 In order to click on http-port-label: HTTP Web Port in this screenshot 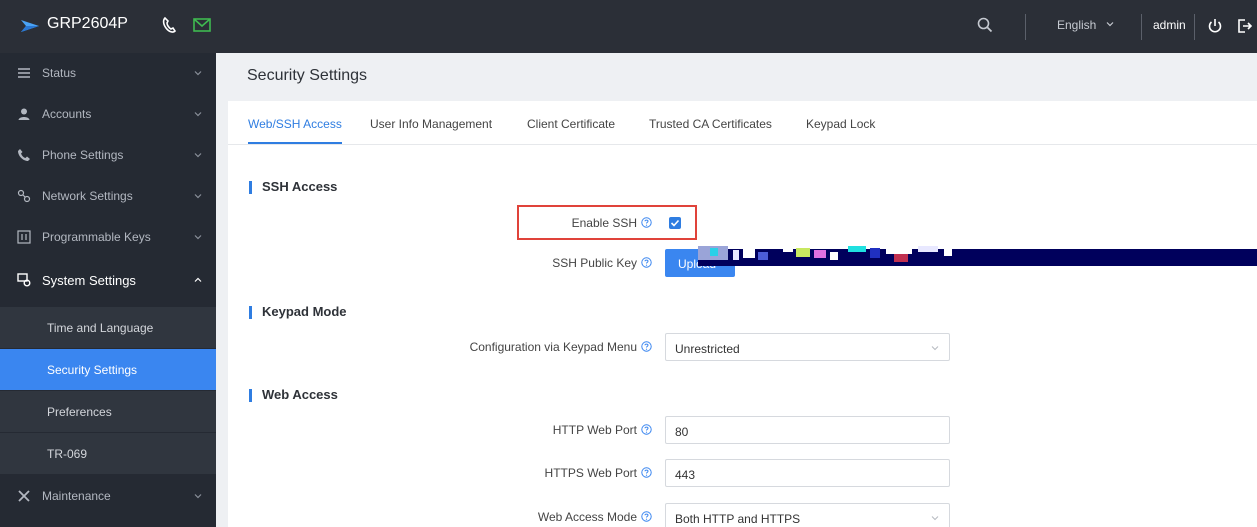, I will do `click(602, 430)`.